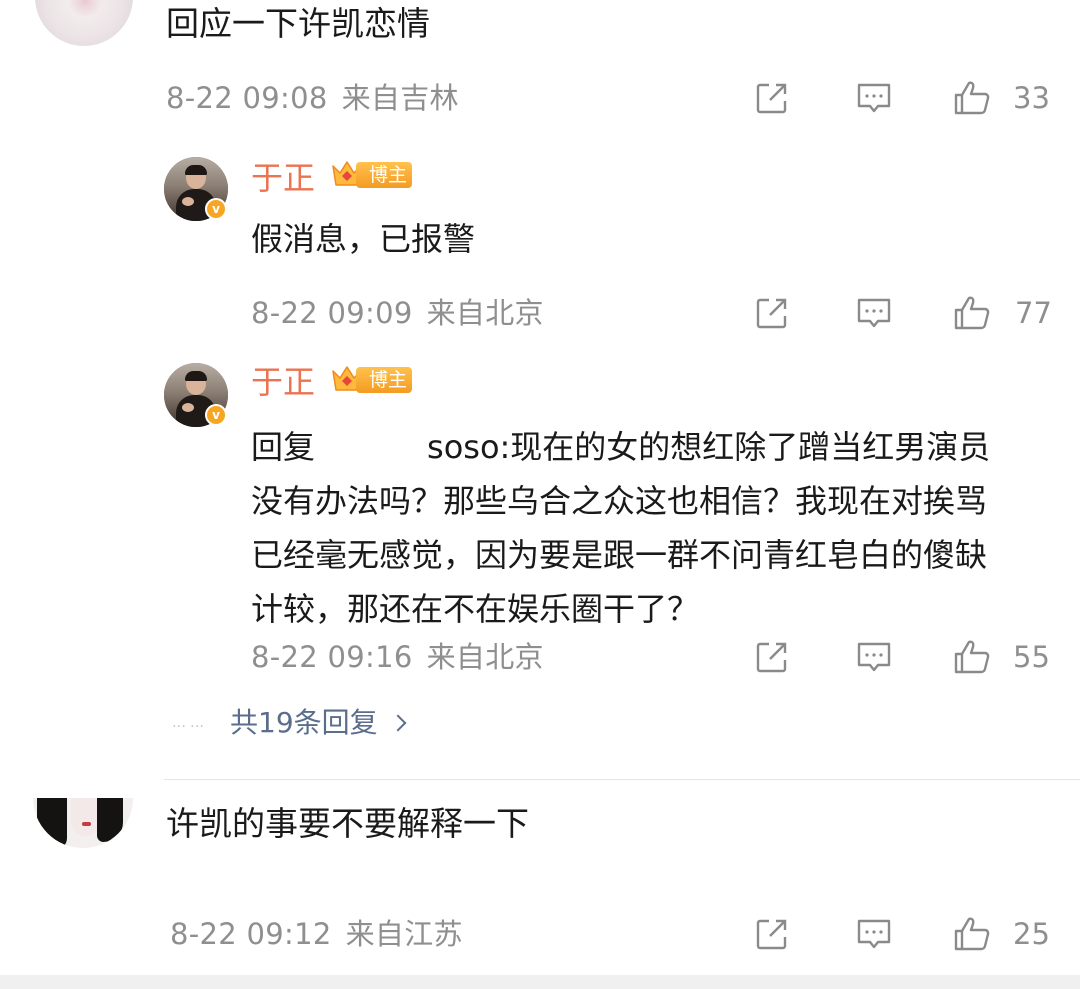  Describe the element at coordinates (1033, 313) in the screenshot. I see `like-count: 77` at that location.